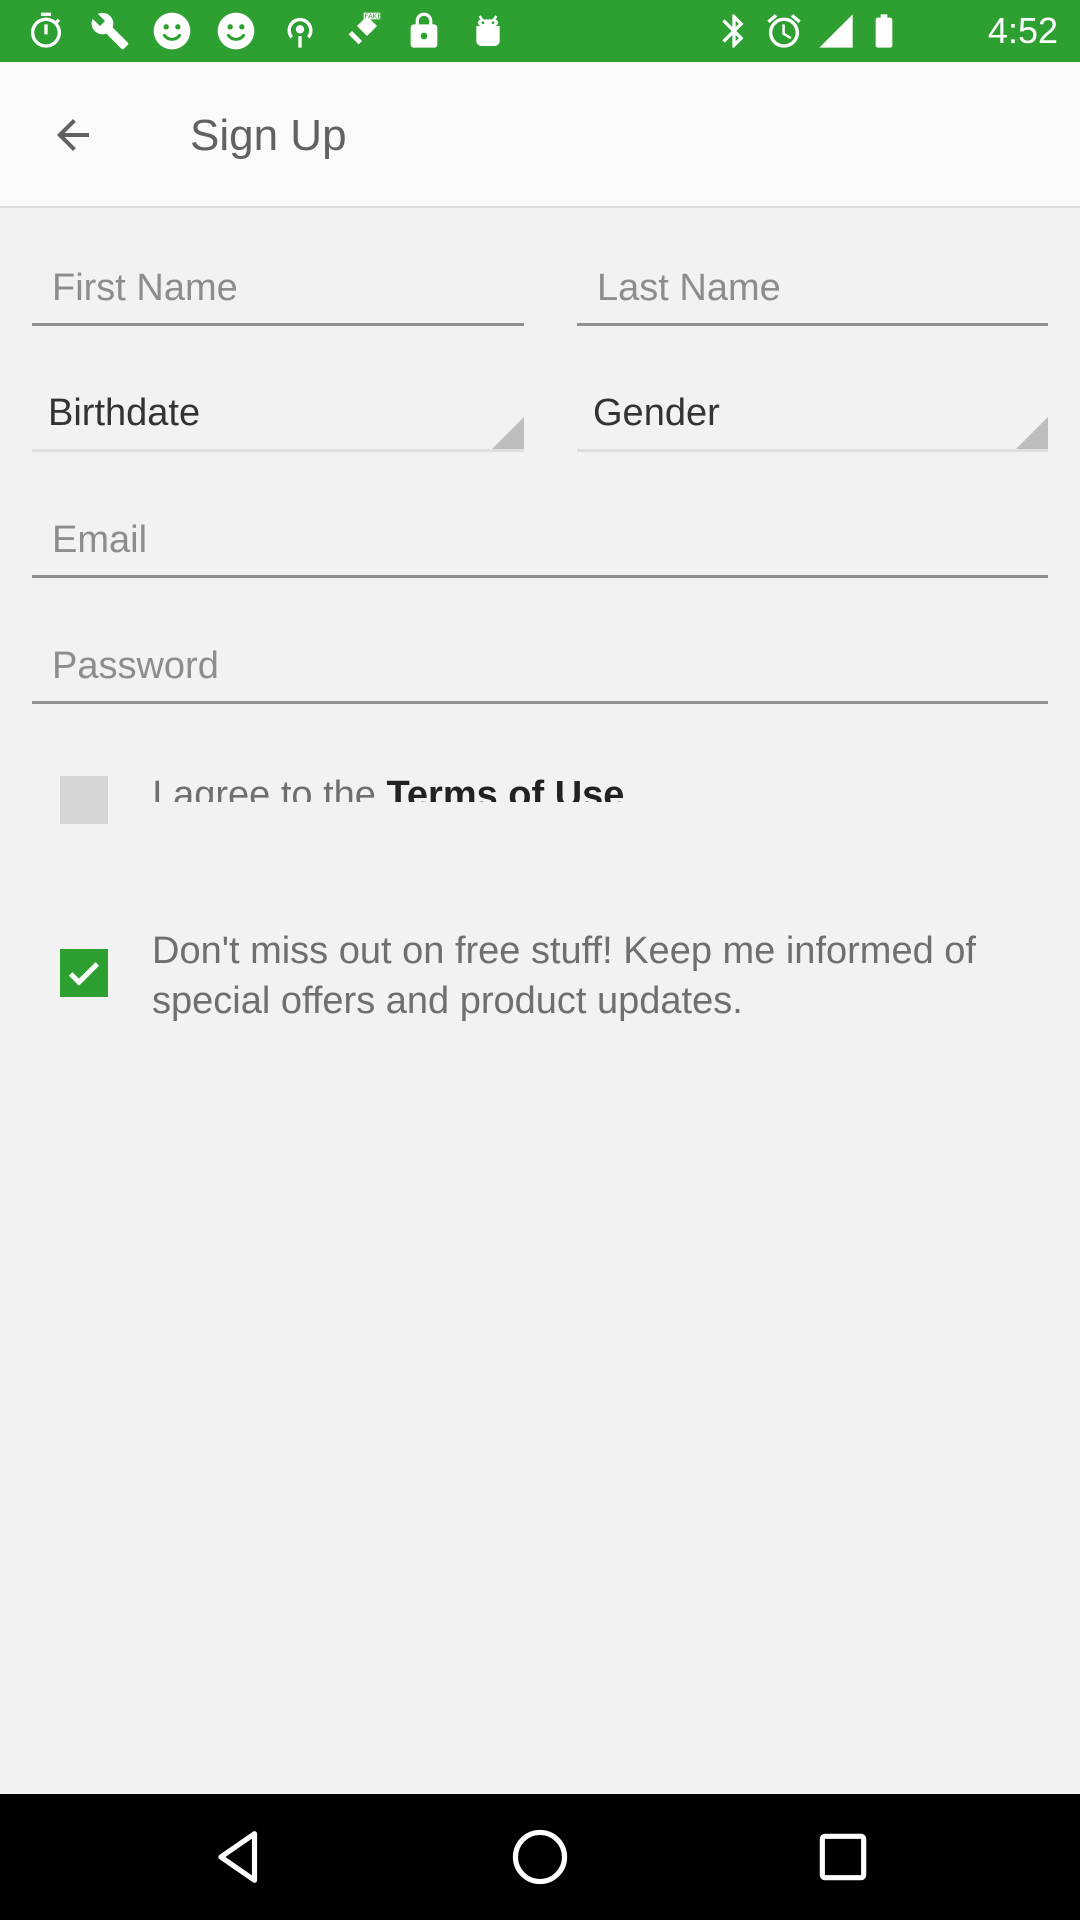 The height and width of the screenshot is (1920, 1080). What do you see at coordinates (124, 413) in the screenshot?
I see `birthdate-label: Birthdate` at bounding box center [124, 413].